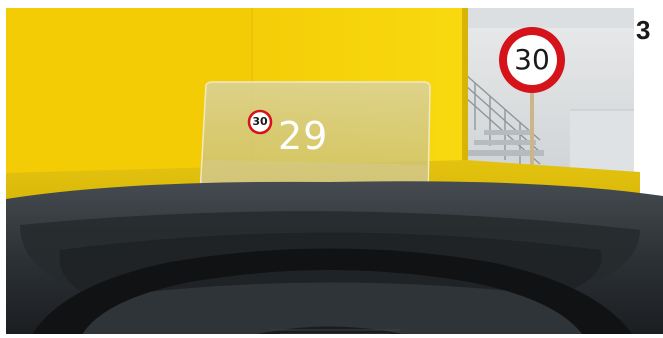 This screenshot has height=338, width=663. What do you see at coordinates (532, 59) in the screenshot?
I see `road-sign-speed-limit-text: 30` at bounding box center [532, 59].